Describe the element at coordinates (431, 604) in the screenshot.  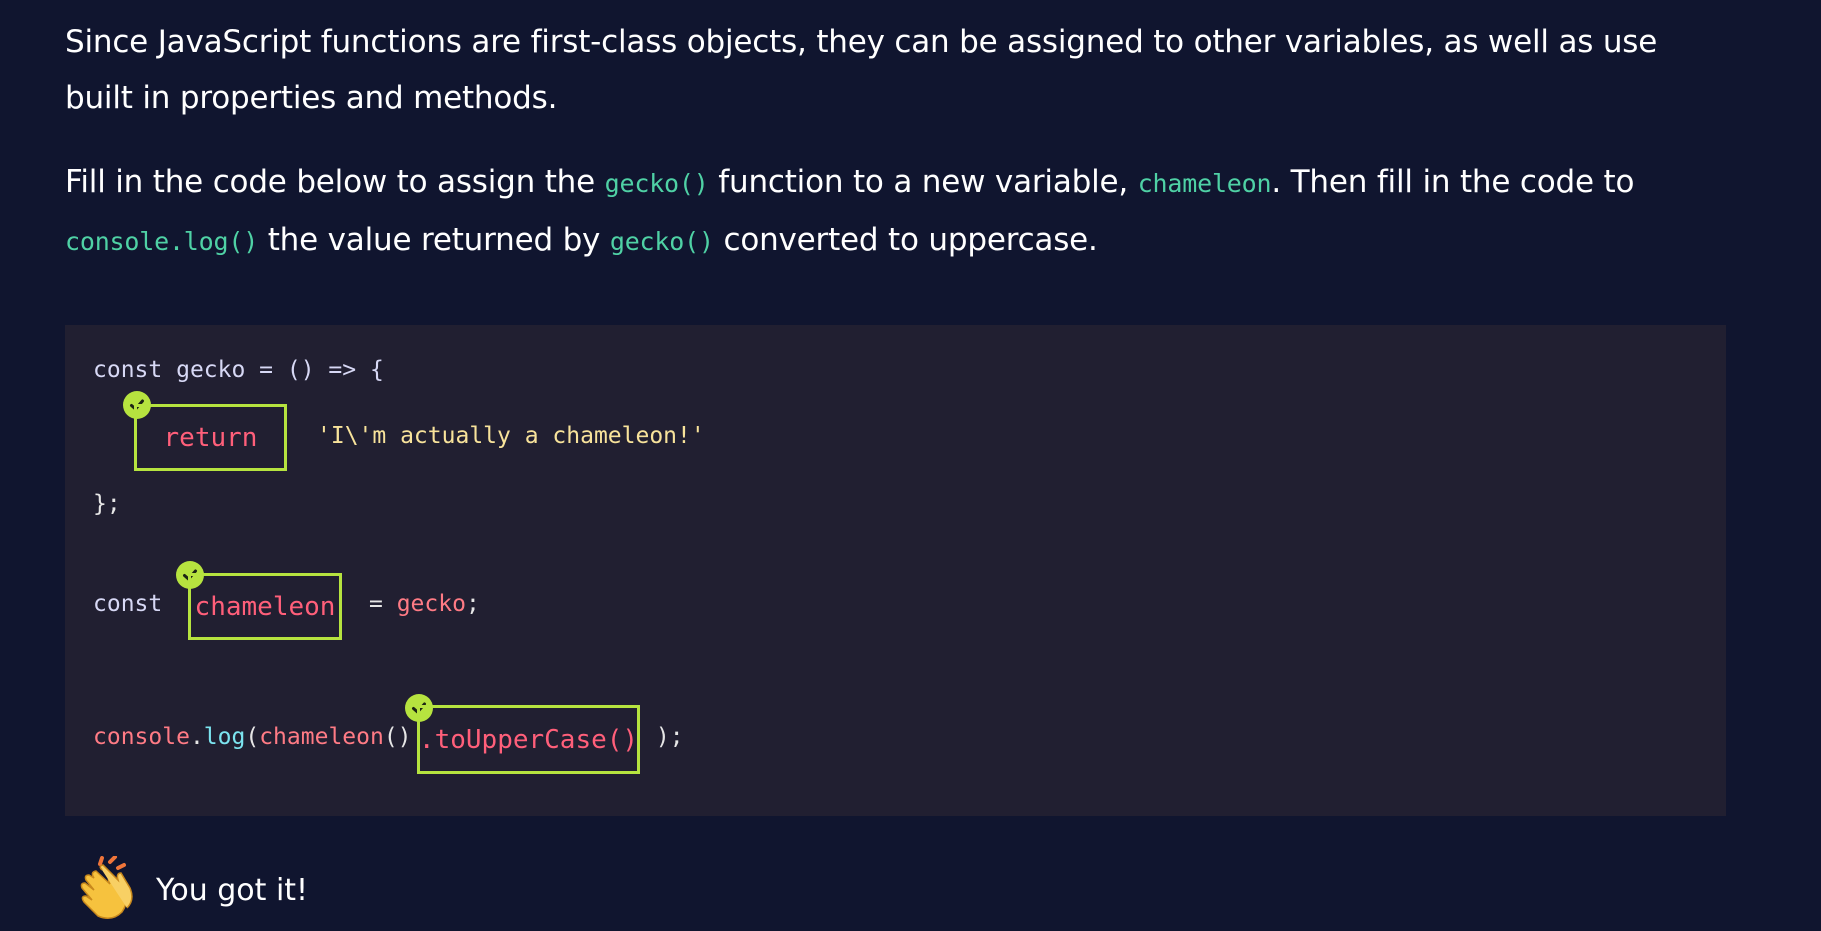
I see `code-gecko: gecko` at that location.